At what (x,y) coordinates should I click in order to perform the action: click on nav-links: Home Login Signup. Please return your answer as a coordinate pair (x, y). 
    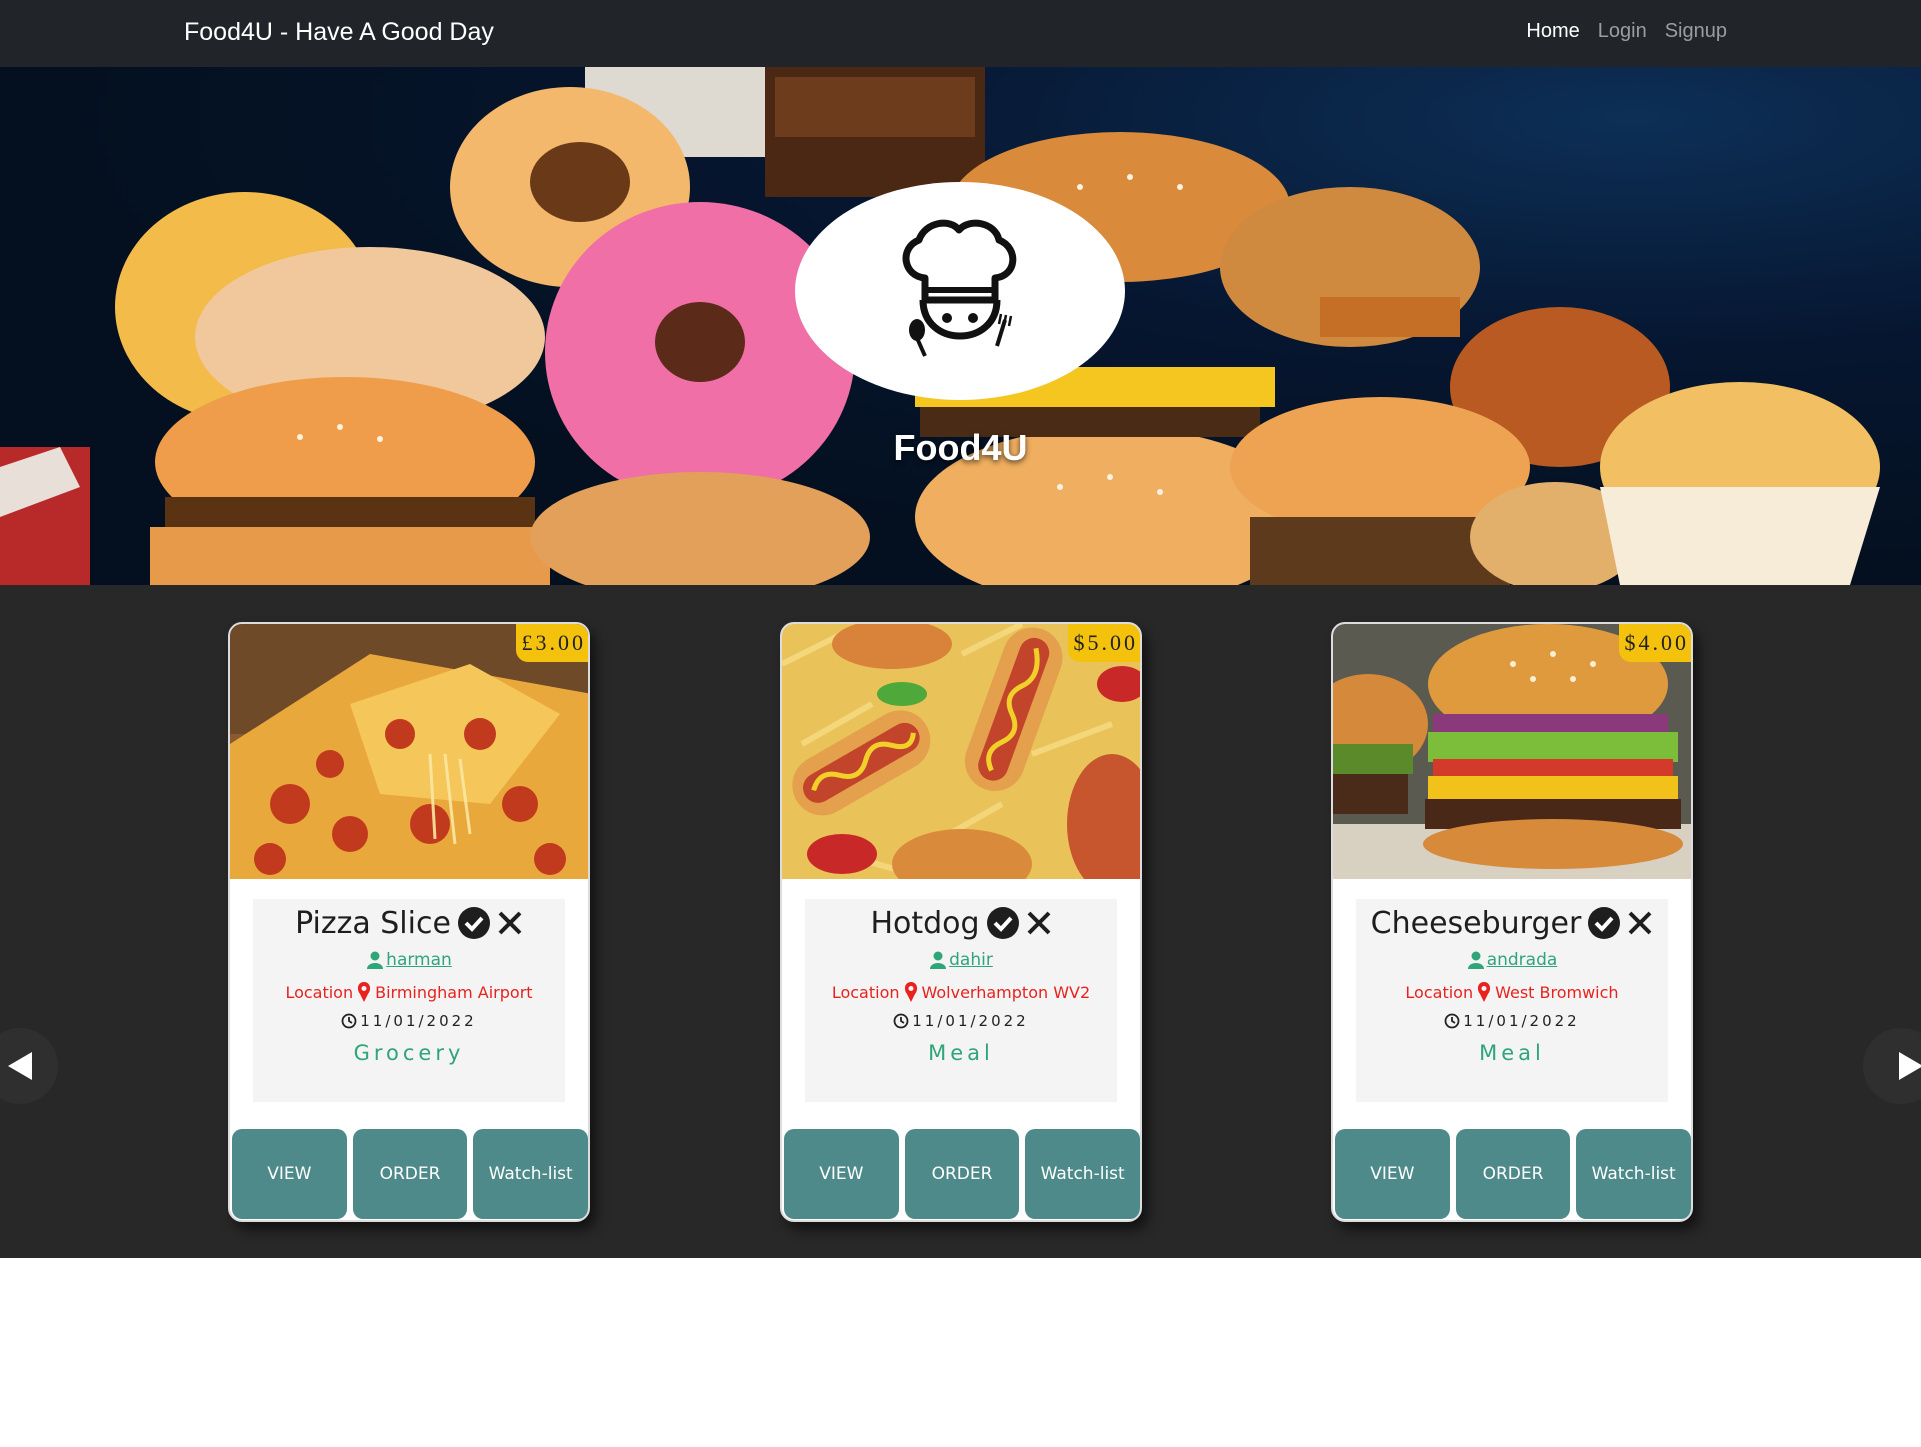
    Looking at the image, I should click on (1626, 31).